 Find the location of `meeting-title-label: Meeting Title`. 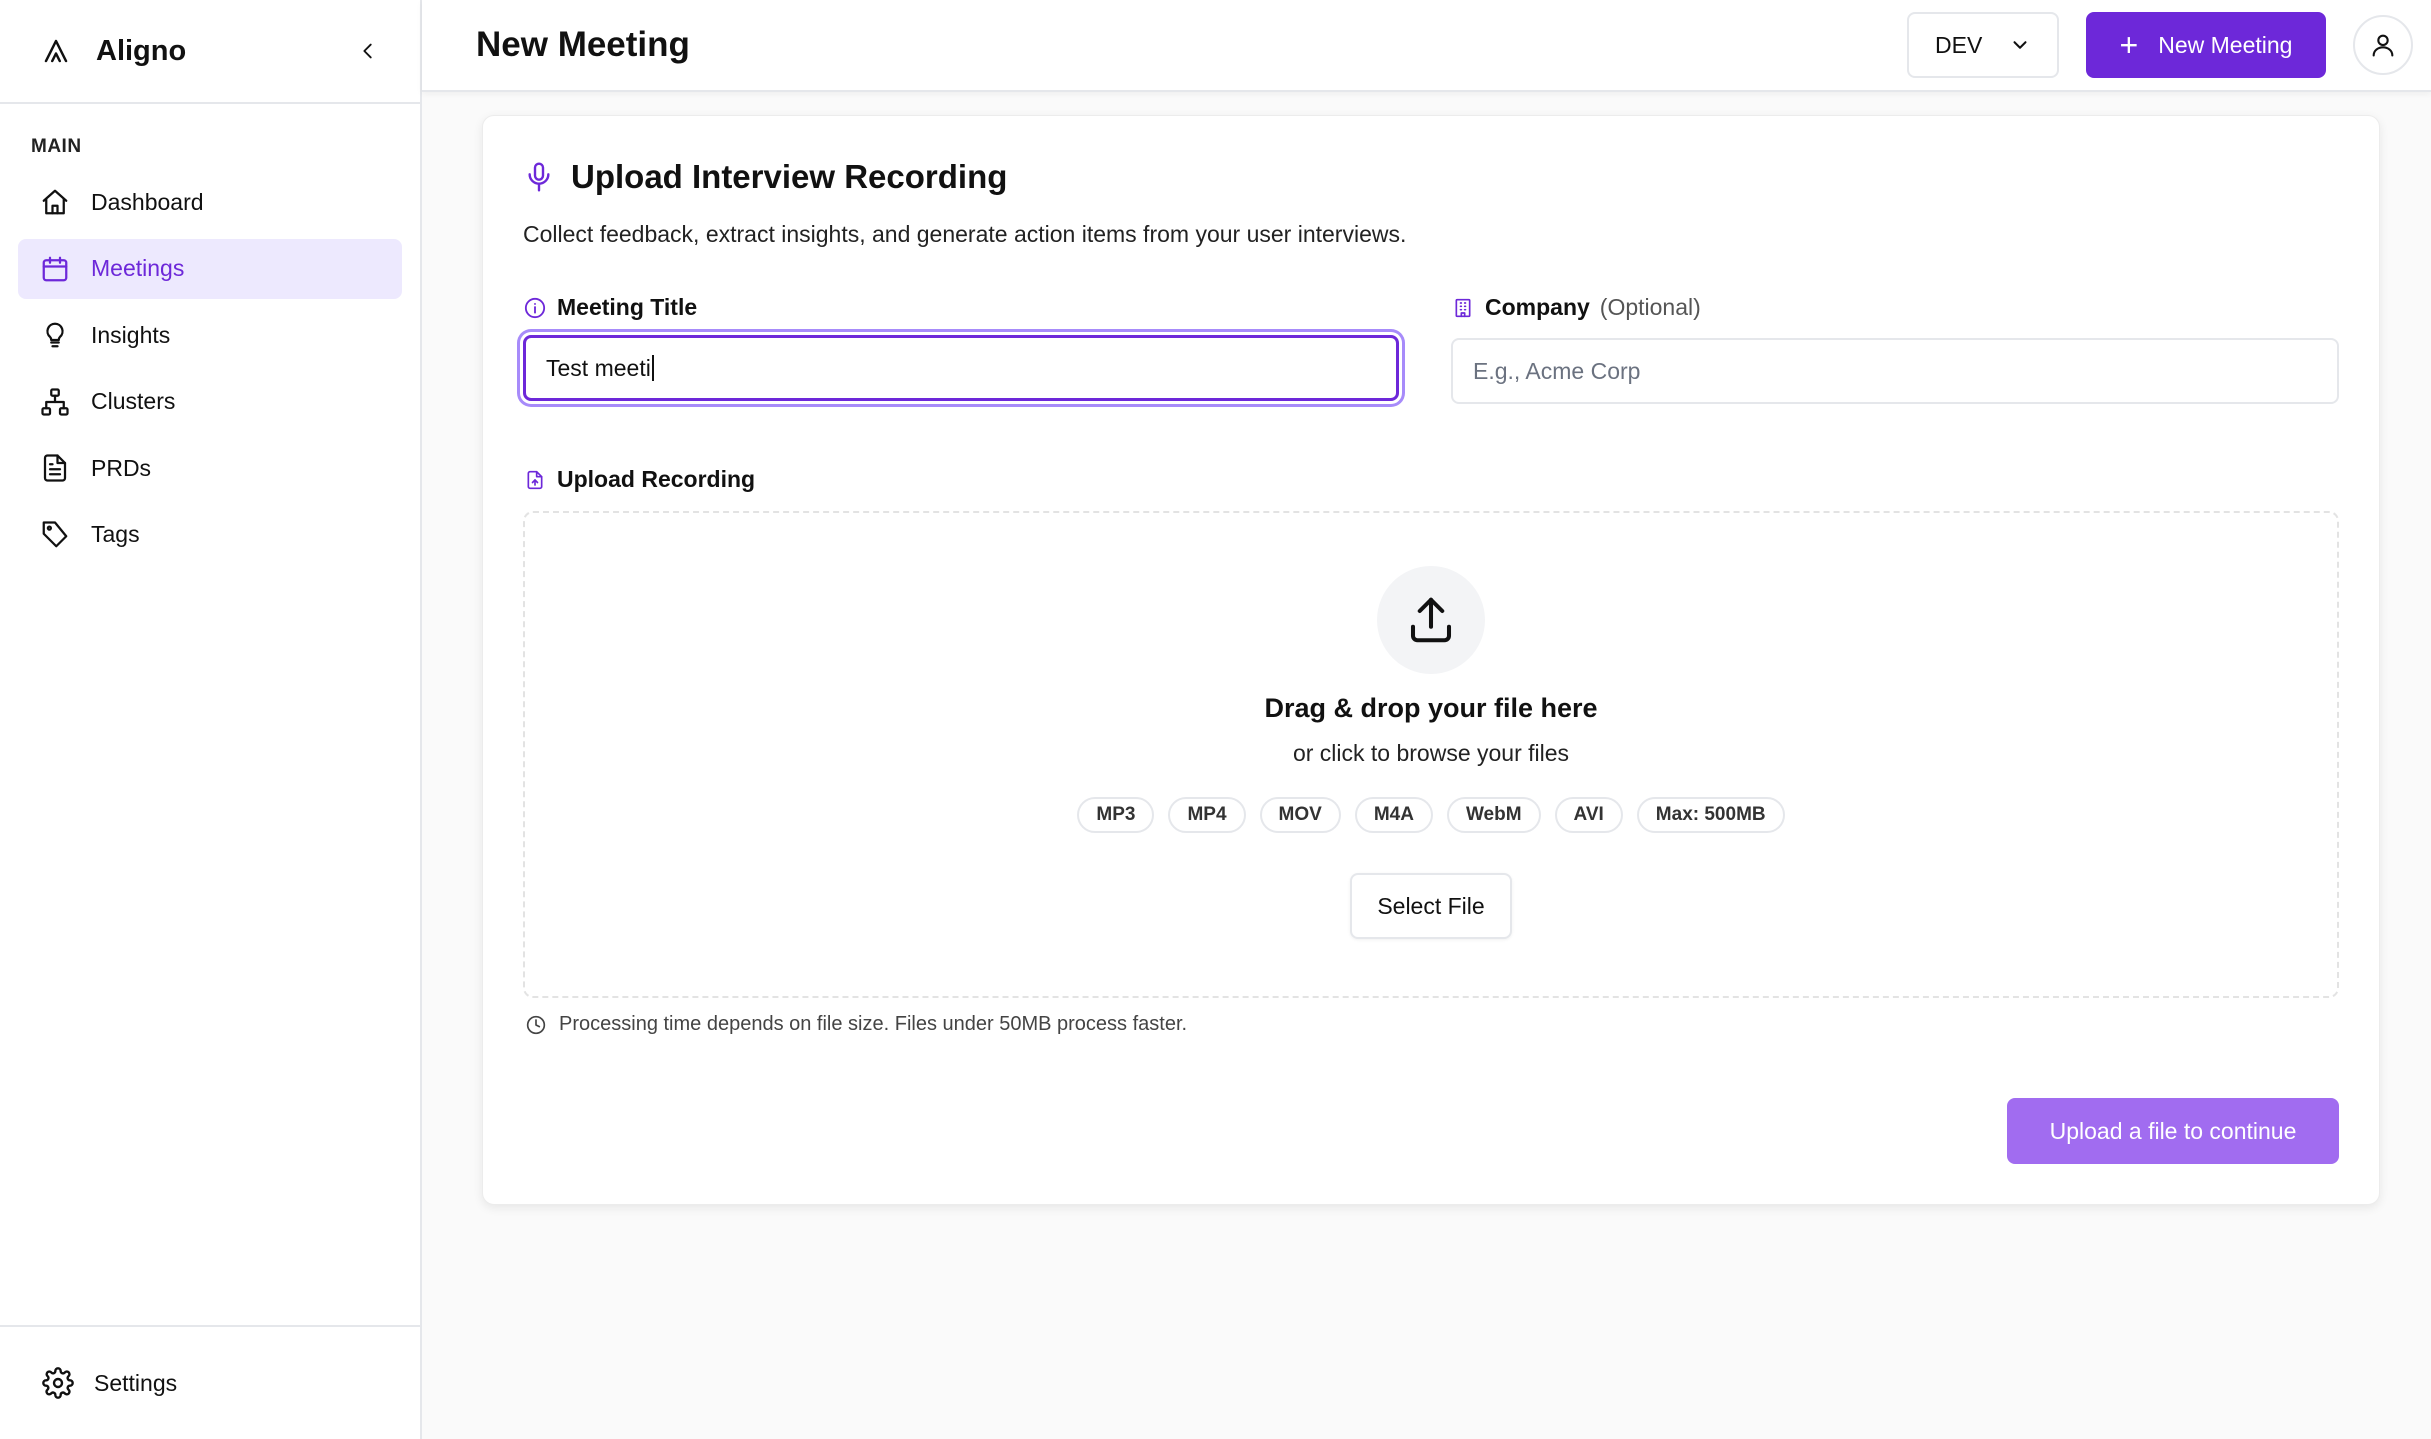

meeting-title-label: Meeting Title is located at coordinates (610, 307).